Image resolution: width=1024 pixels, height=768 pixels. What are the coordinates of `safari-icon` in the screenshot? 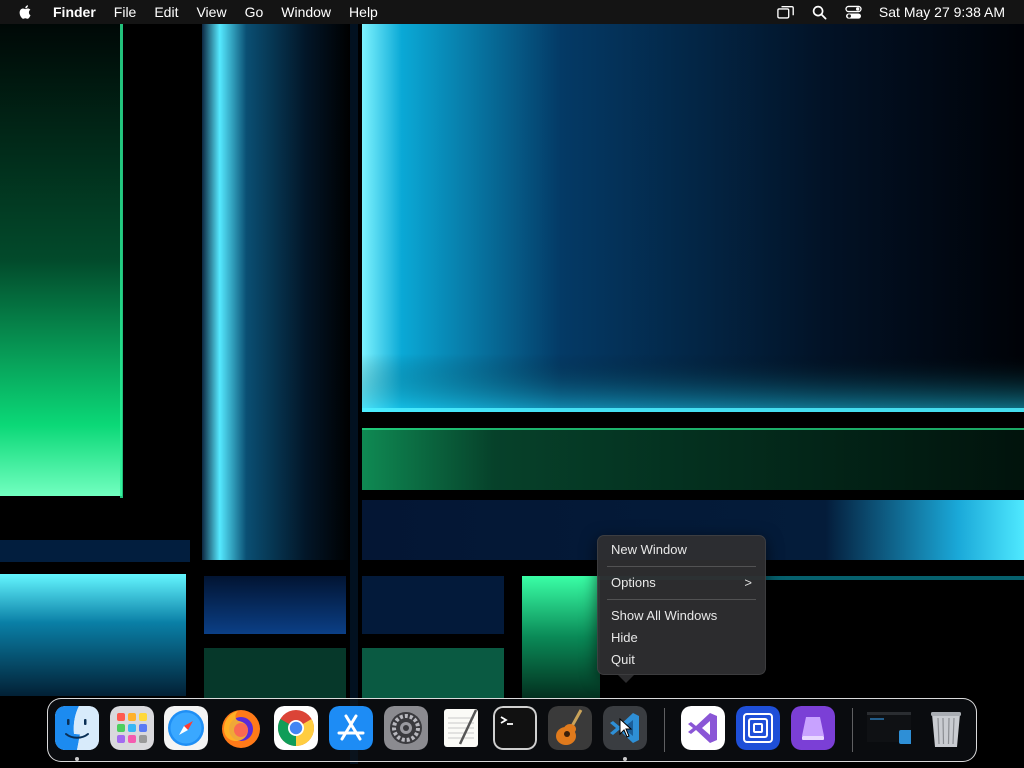 It's located at (186, 728).